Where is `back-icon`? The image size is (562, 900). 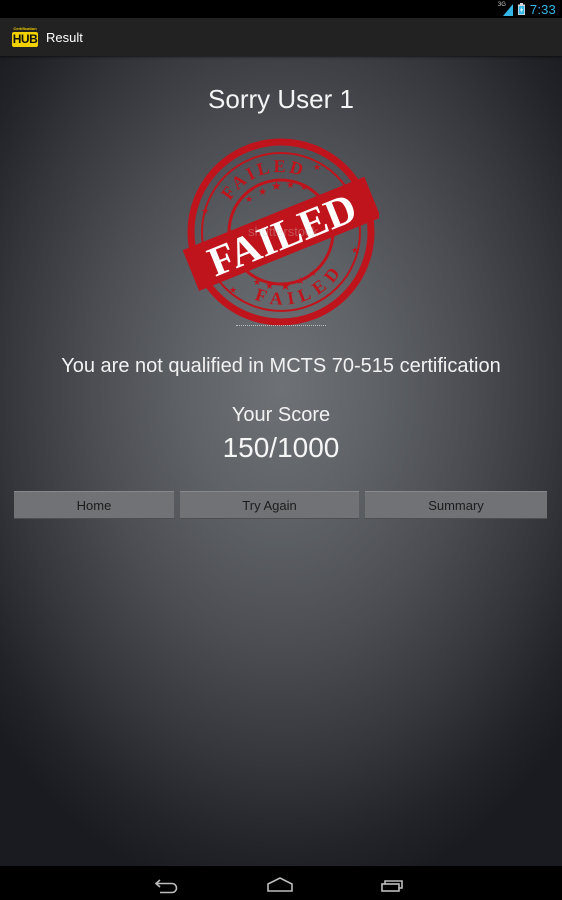
back-icon is located at coordinates (166, 884).